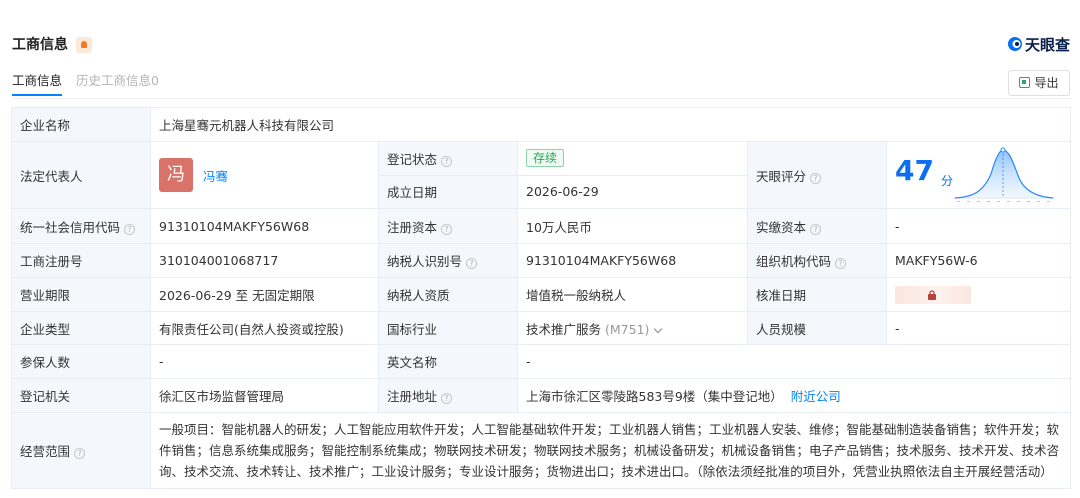 This screenshot has height=498, width=1080. What do you see at coordinates (448, 361) in the screenshot?
I see `label-english-name: 英文名称` at bounding box center [448, 361].